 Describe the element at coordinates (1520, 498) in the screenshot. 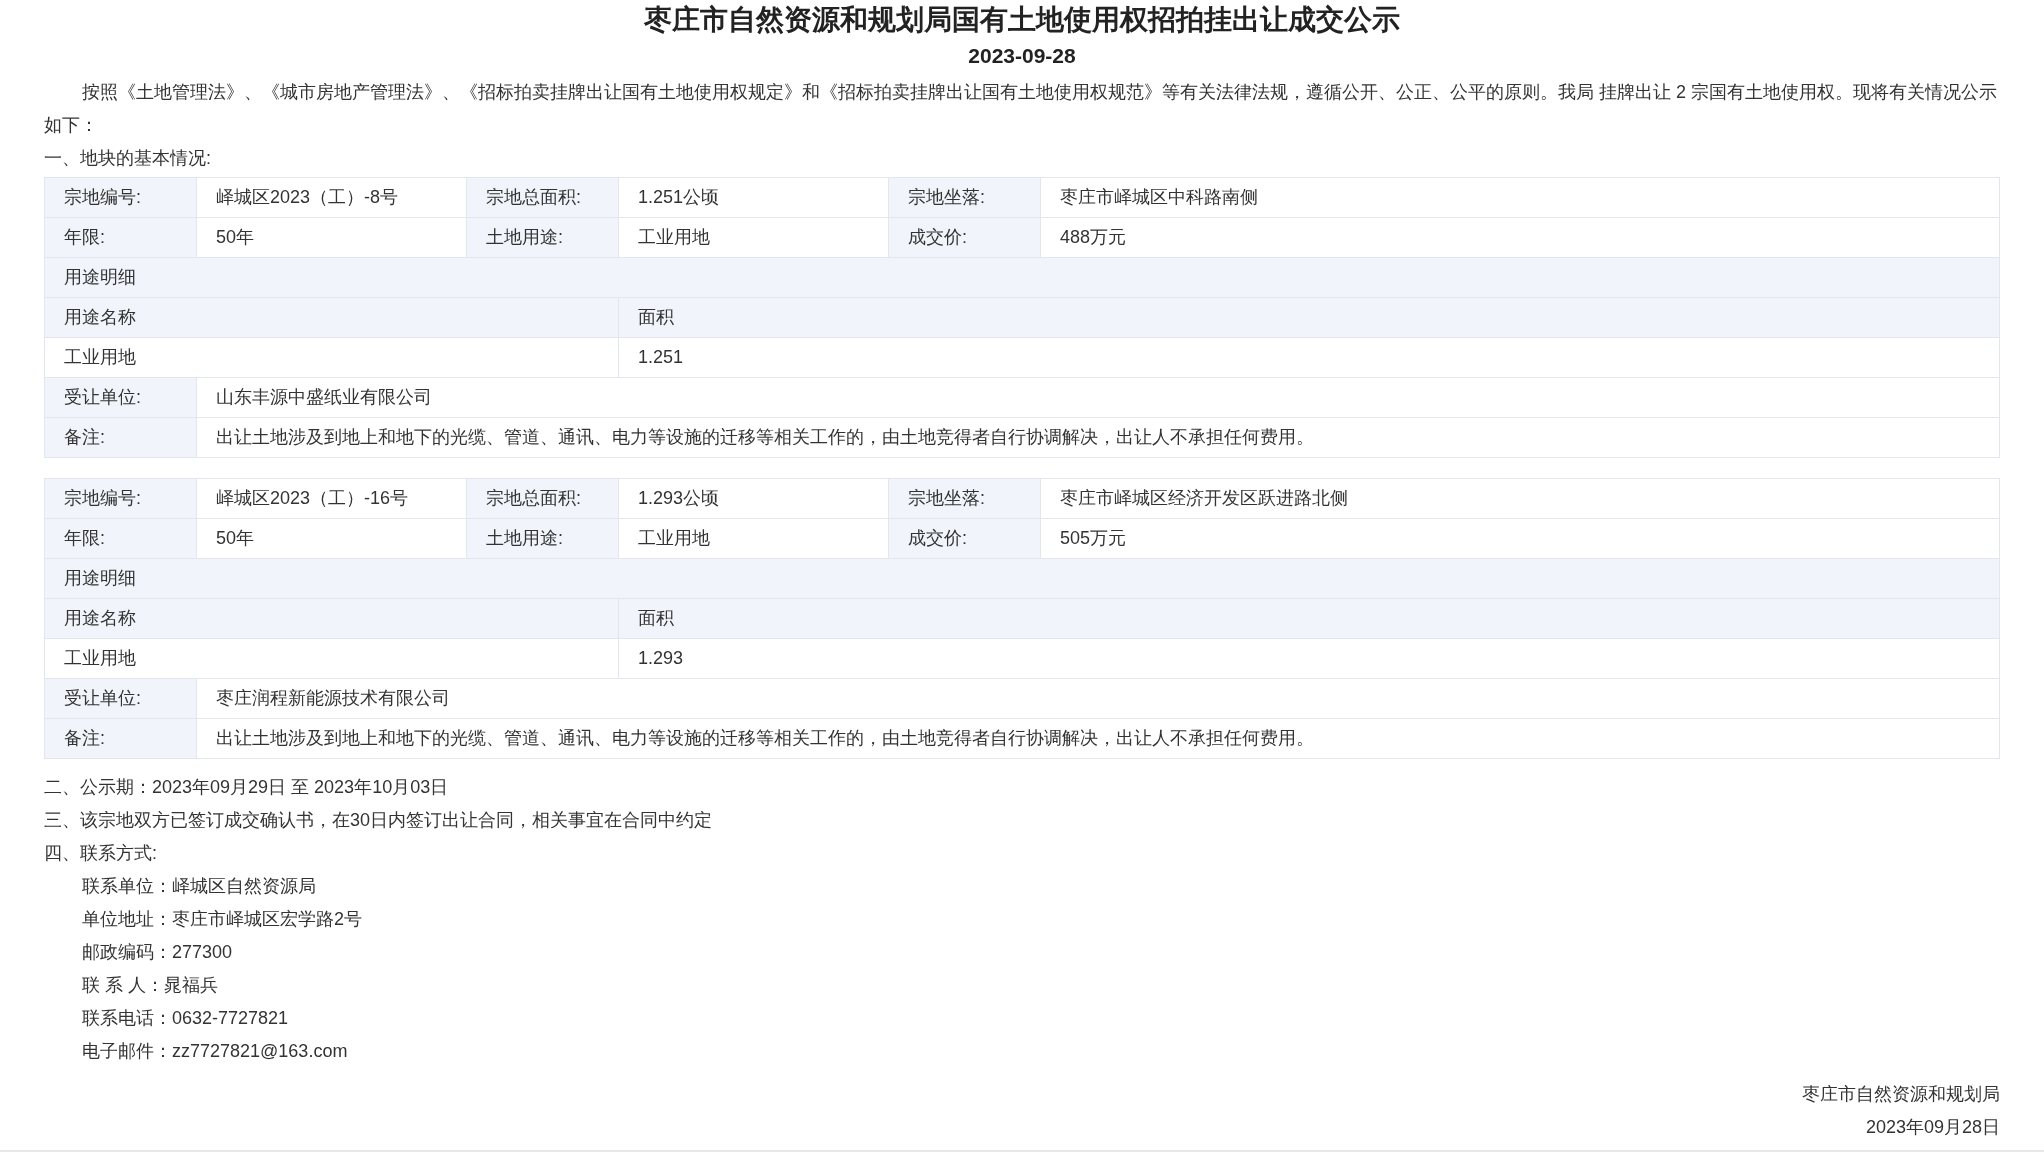

I see `table-cell: 枣庄市峄城区经济开发区跃进路北侧` at that location.